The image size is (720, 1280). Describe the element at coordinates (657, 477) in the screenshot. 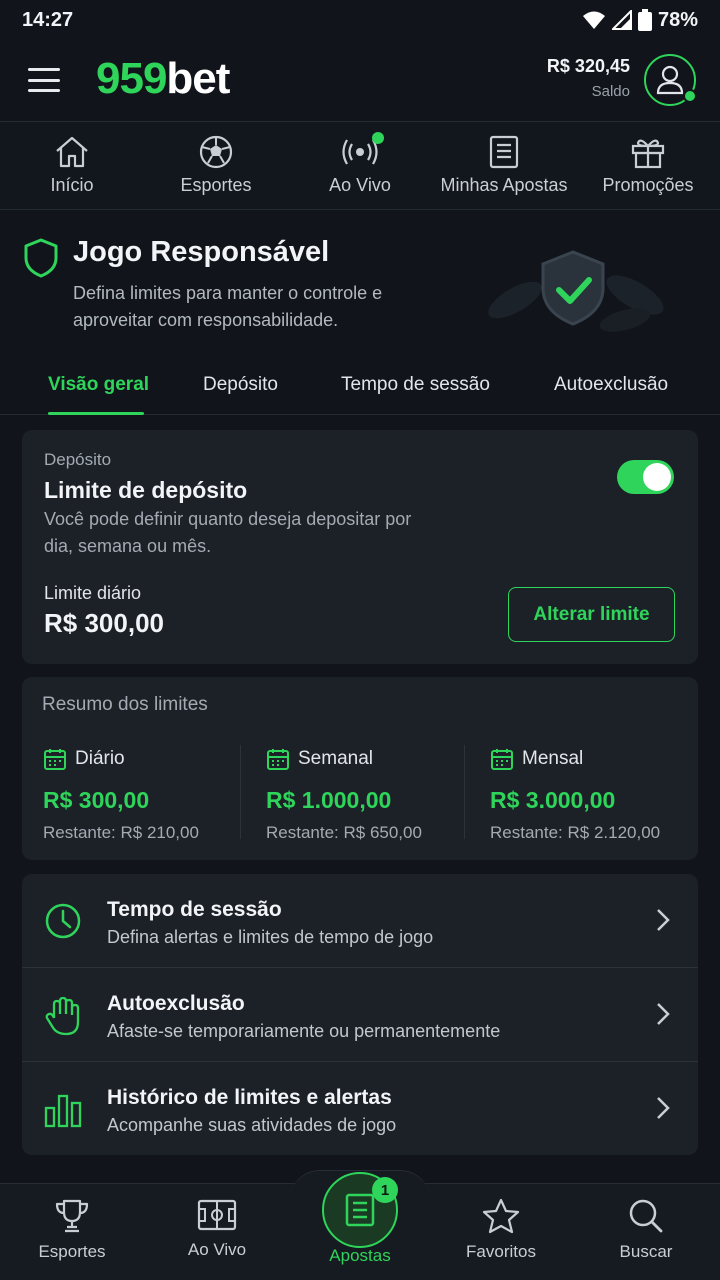

I see `toggle-knob` at that location.